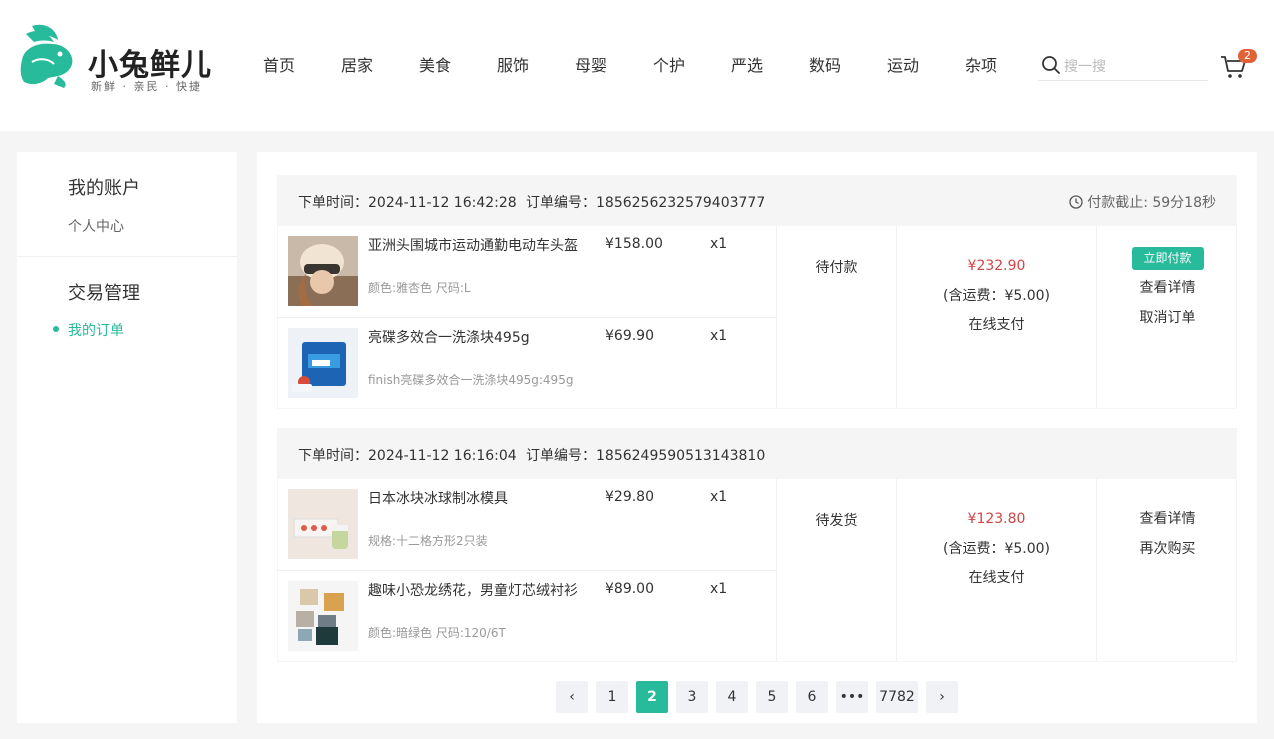 Image resolution: width=1274 pixels, height=739 pixels. Describe the element at coordinates (96, 330) in the screenshot. I see `sidebar-item-my-orders: 我的订单` at that location.